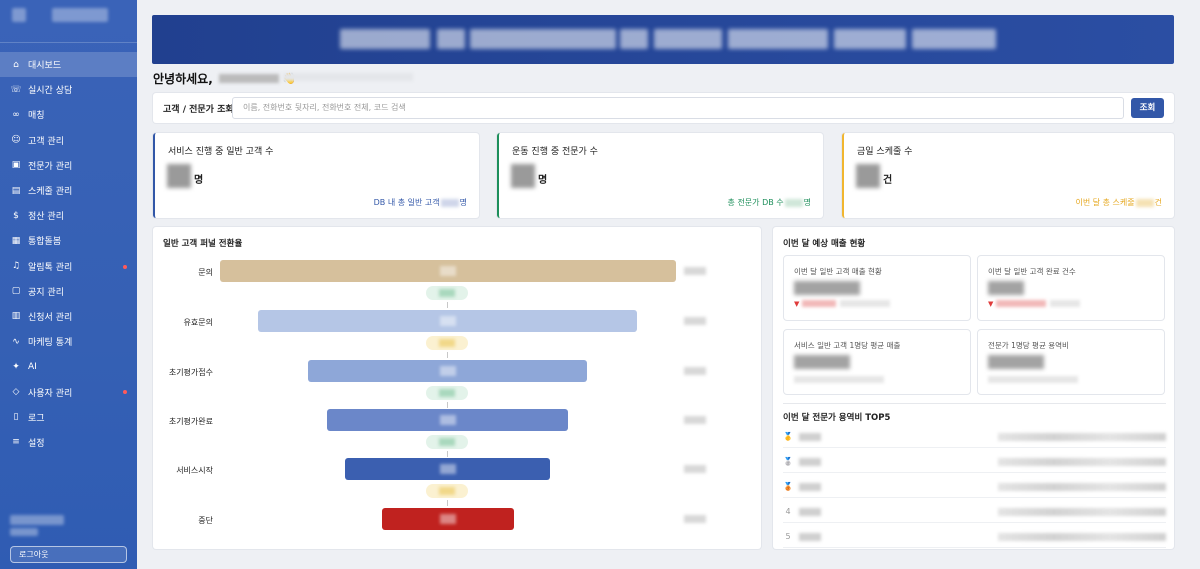  I want to click on users-icon: ☺, so click(16, 140).